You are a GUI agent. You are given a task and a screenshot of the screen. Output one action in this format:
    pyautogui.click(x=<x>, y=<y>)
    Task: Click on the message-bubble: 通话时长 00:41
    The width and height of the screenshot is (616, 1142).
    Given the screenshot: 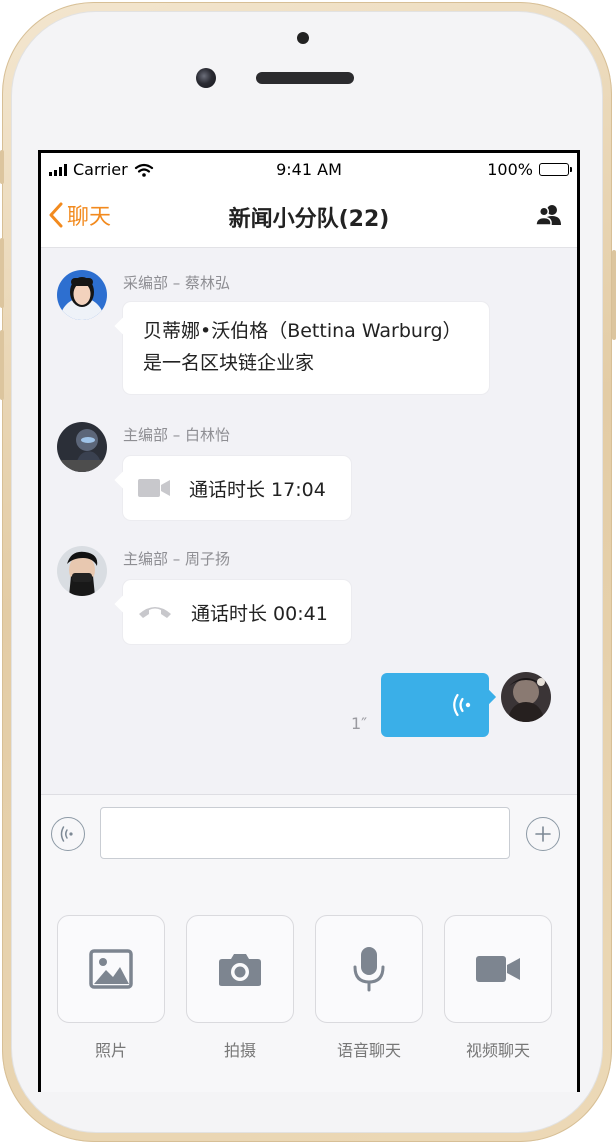 What is the action you would take?
    pyautogui.click(x=237, y=612)
    